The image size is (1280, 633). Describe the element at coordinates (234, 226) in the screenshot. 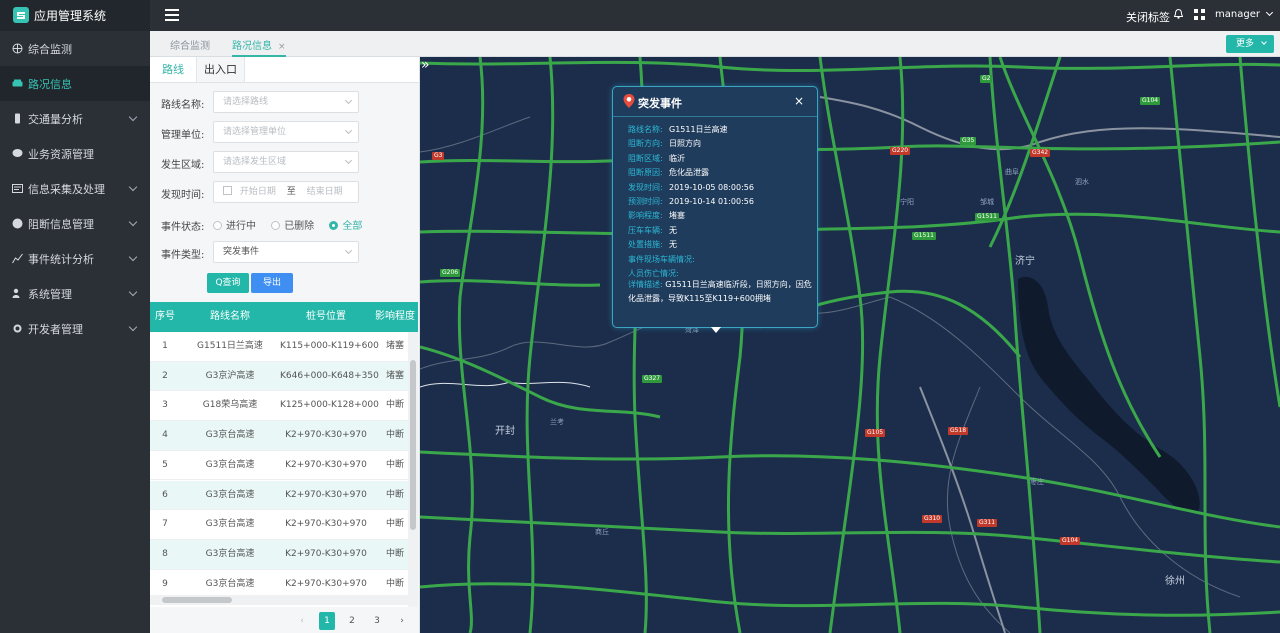

I see `radio-ongoing: 进行中` at that location.